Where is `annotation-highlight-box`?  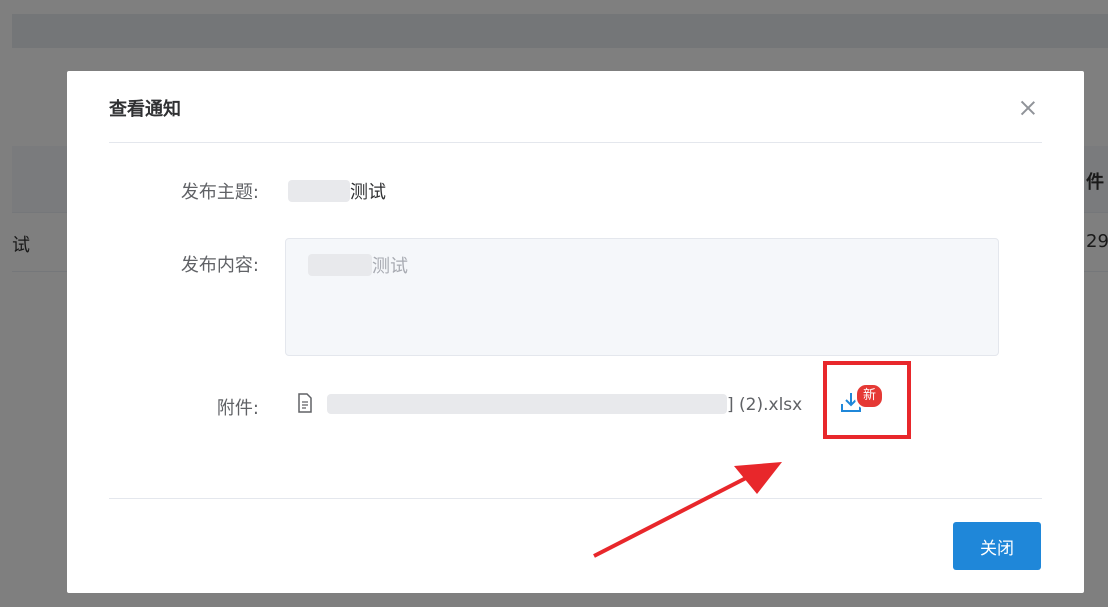 annotation-highlight-box is located at coordinates (867, 400).